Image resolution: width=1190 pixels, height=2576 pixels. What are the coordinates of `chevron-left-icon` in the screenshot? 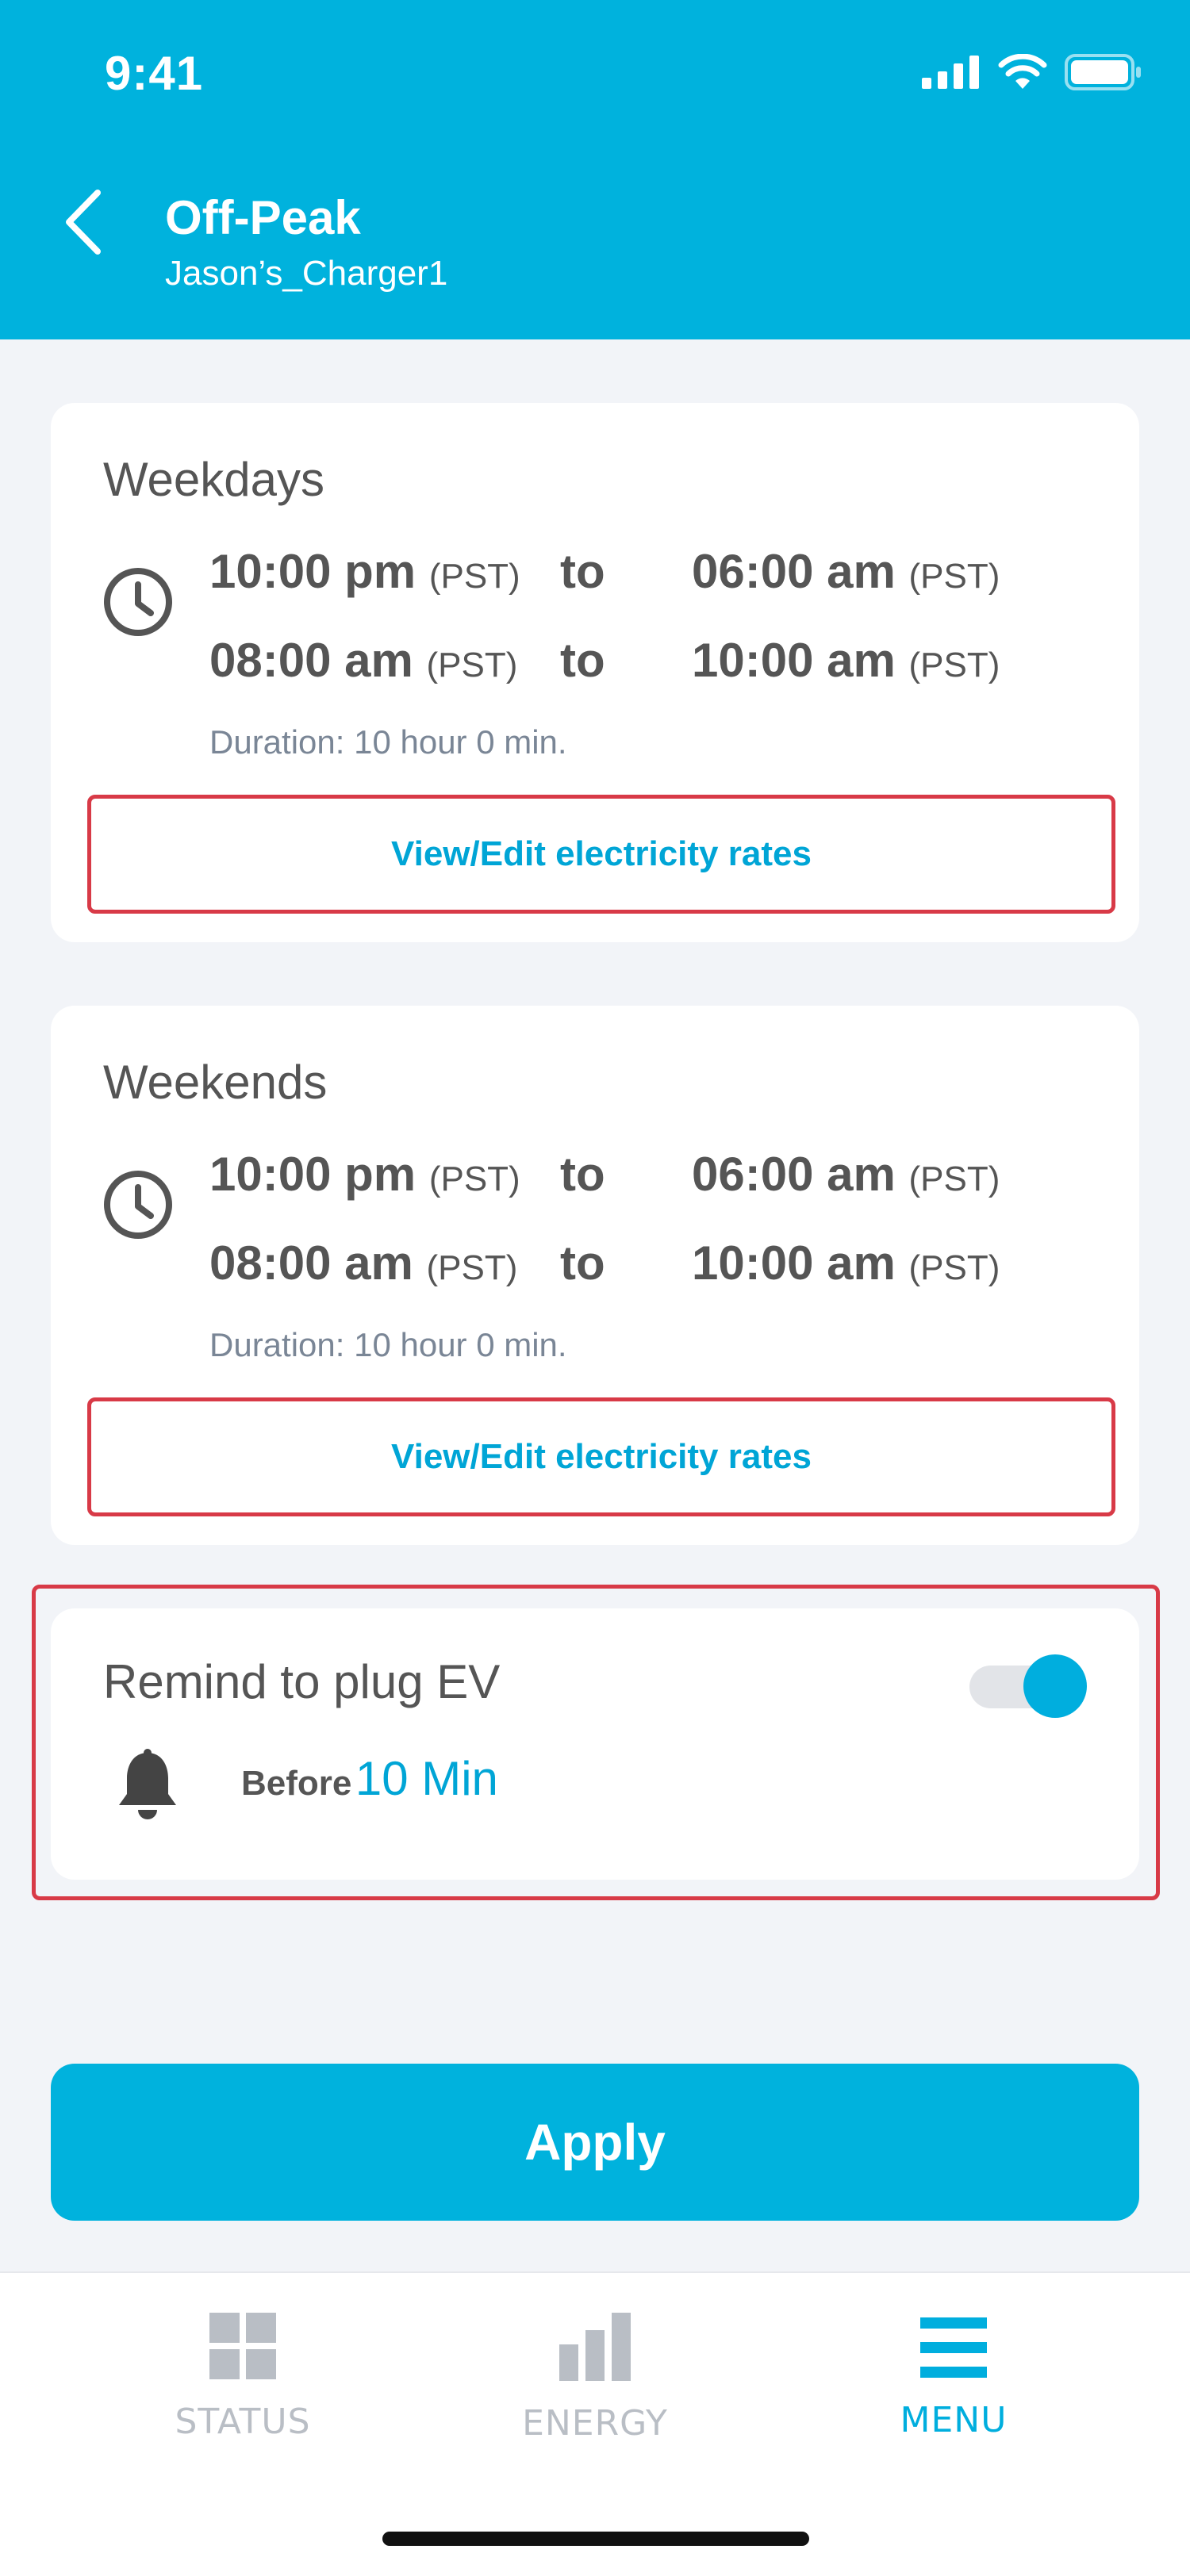 It's located at (83, 222).